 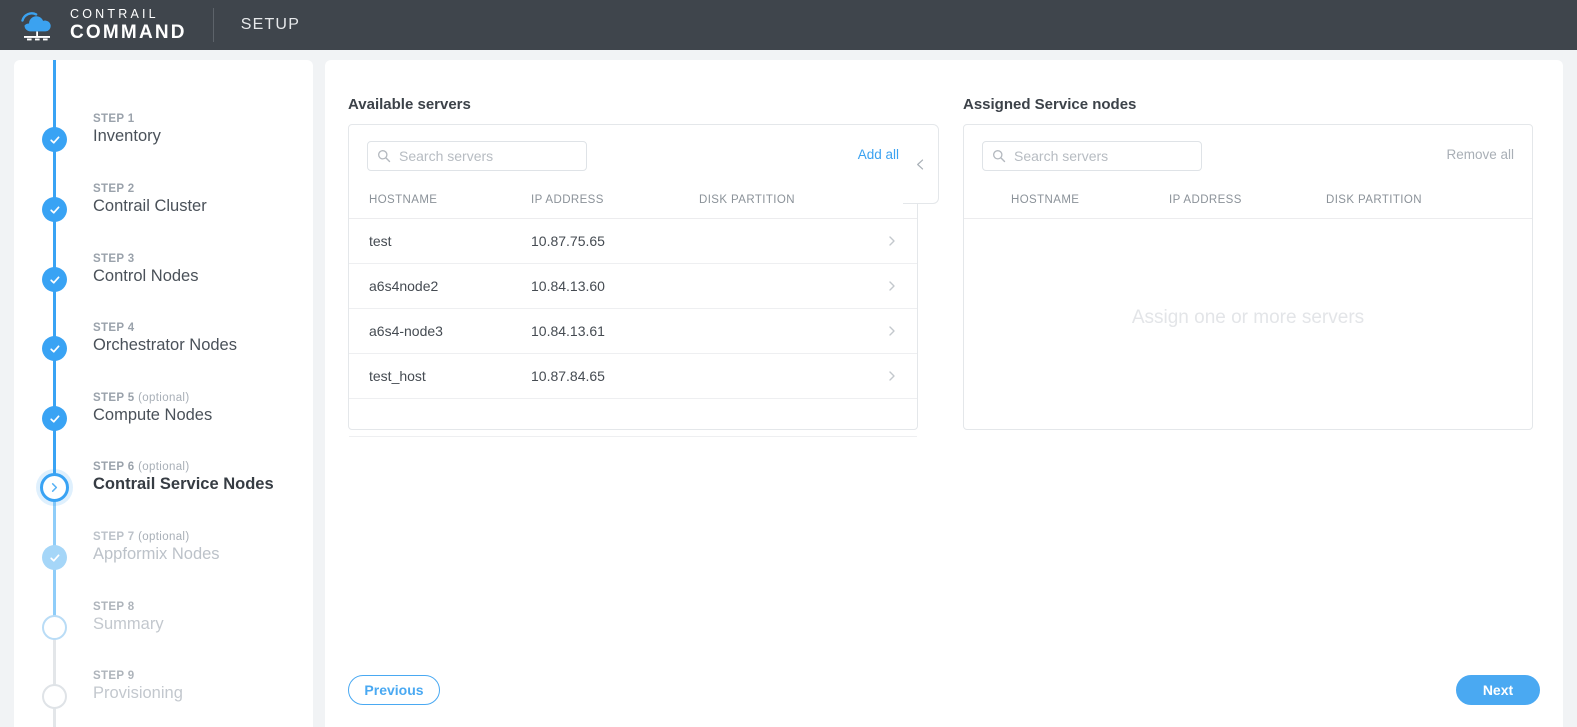 I want to click on assigned-column-header: DISK PARTITION, so click(x=1374, y=200).